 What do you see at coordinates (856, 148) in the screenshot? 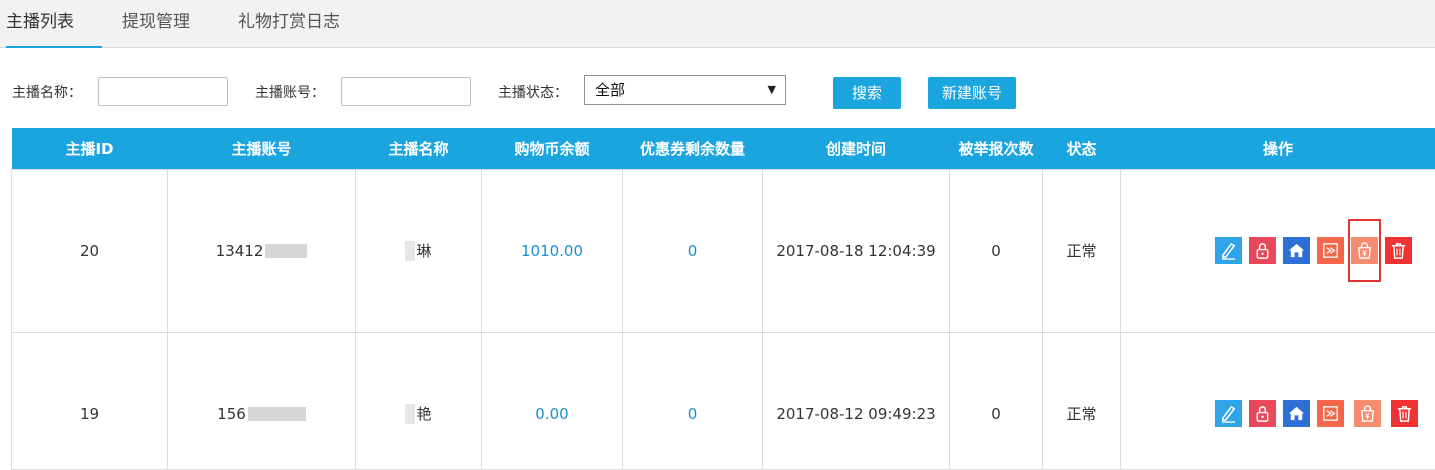
I see `header-created-time: 创建时间` at bounding box center [856, 148].